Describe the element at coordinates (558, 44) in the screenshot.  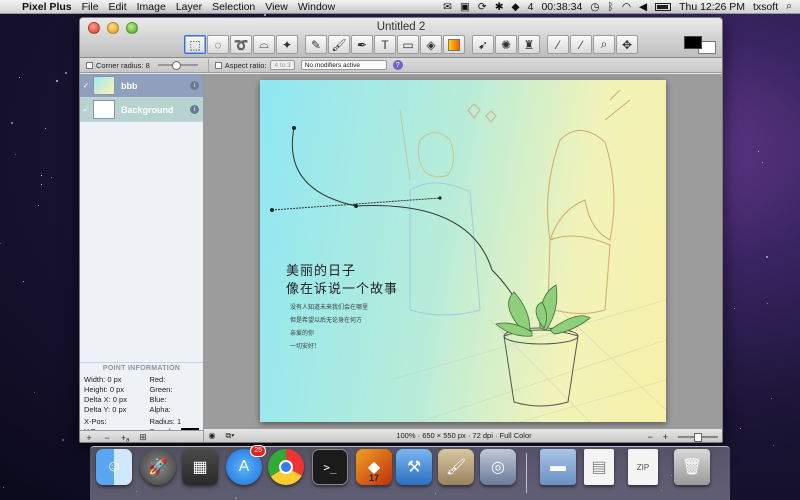
I see `eyedropper-tool: ⁄` at that location.